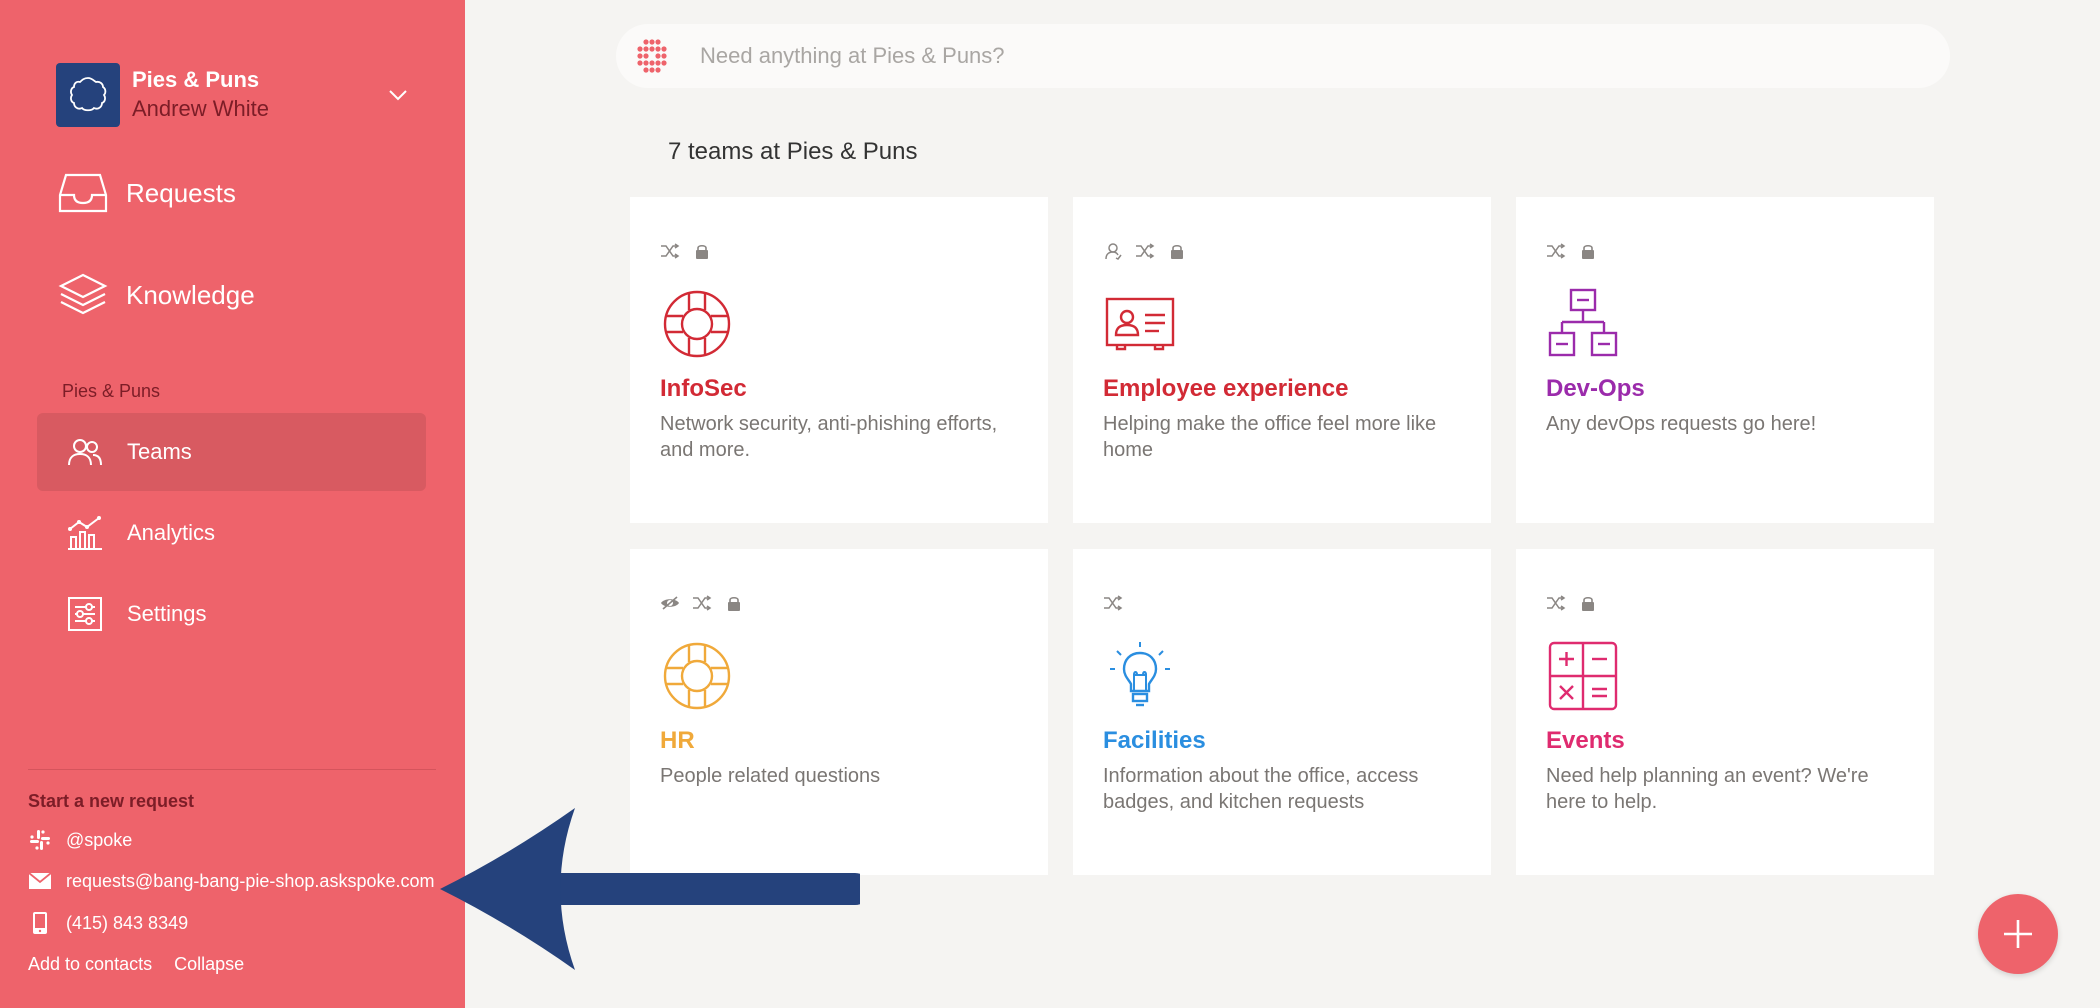 This screenshot has height=1008, width=2100. I want to click on nav-knowledge-label: Knowledge, so click(190, 294).